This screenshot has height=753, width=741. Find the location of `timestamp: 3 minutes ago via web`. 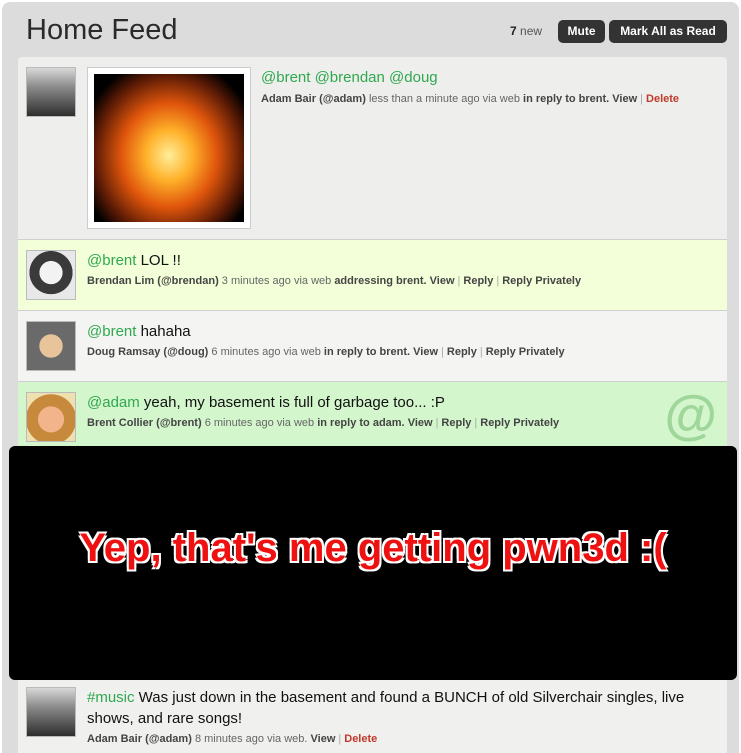

timestamp: 3 minutes ago via web is located at coordinates (276, 281).